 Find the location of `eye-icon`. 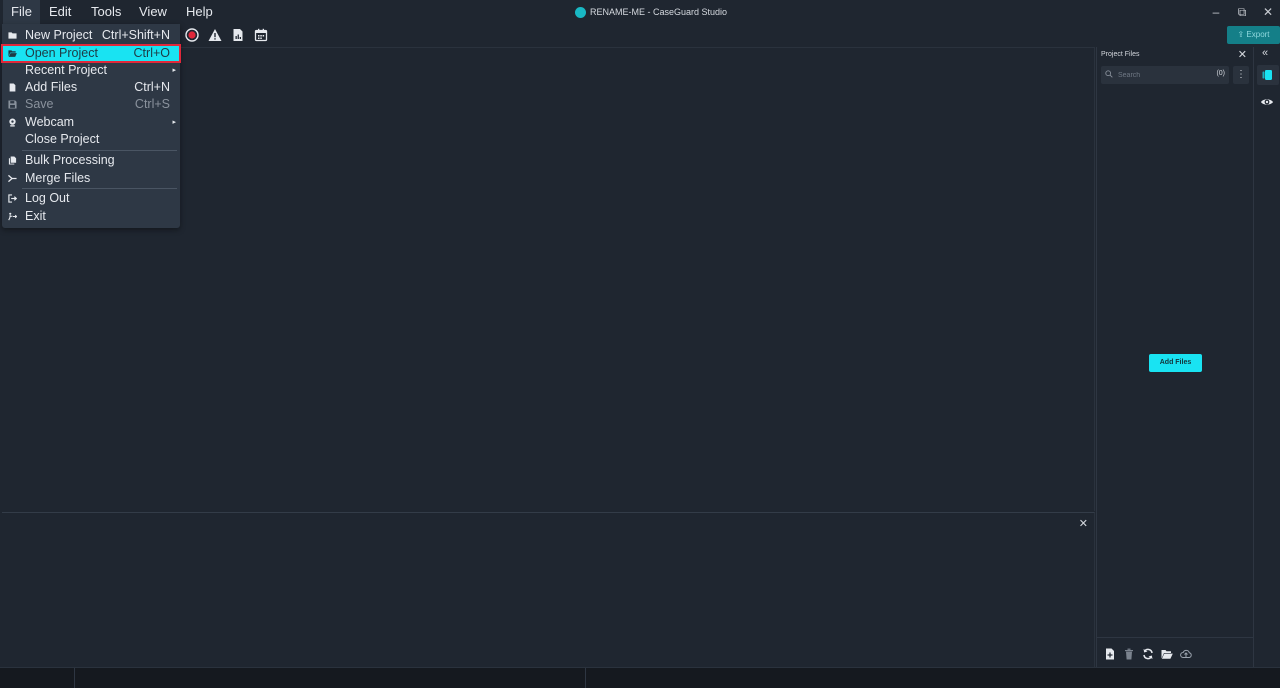

eye-icon is located at coordinates (1267, 102).